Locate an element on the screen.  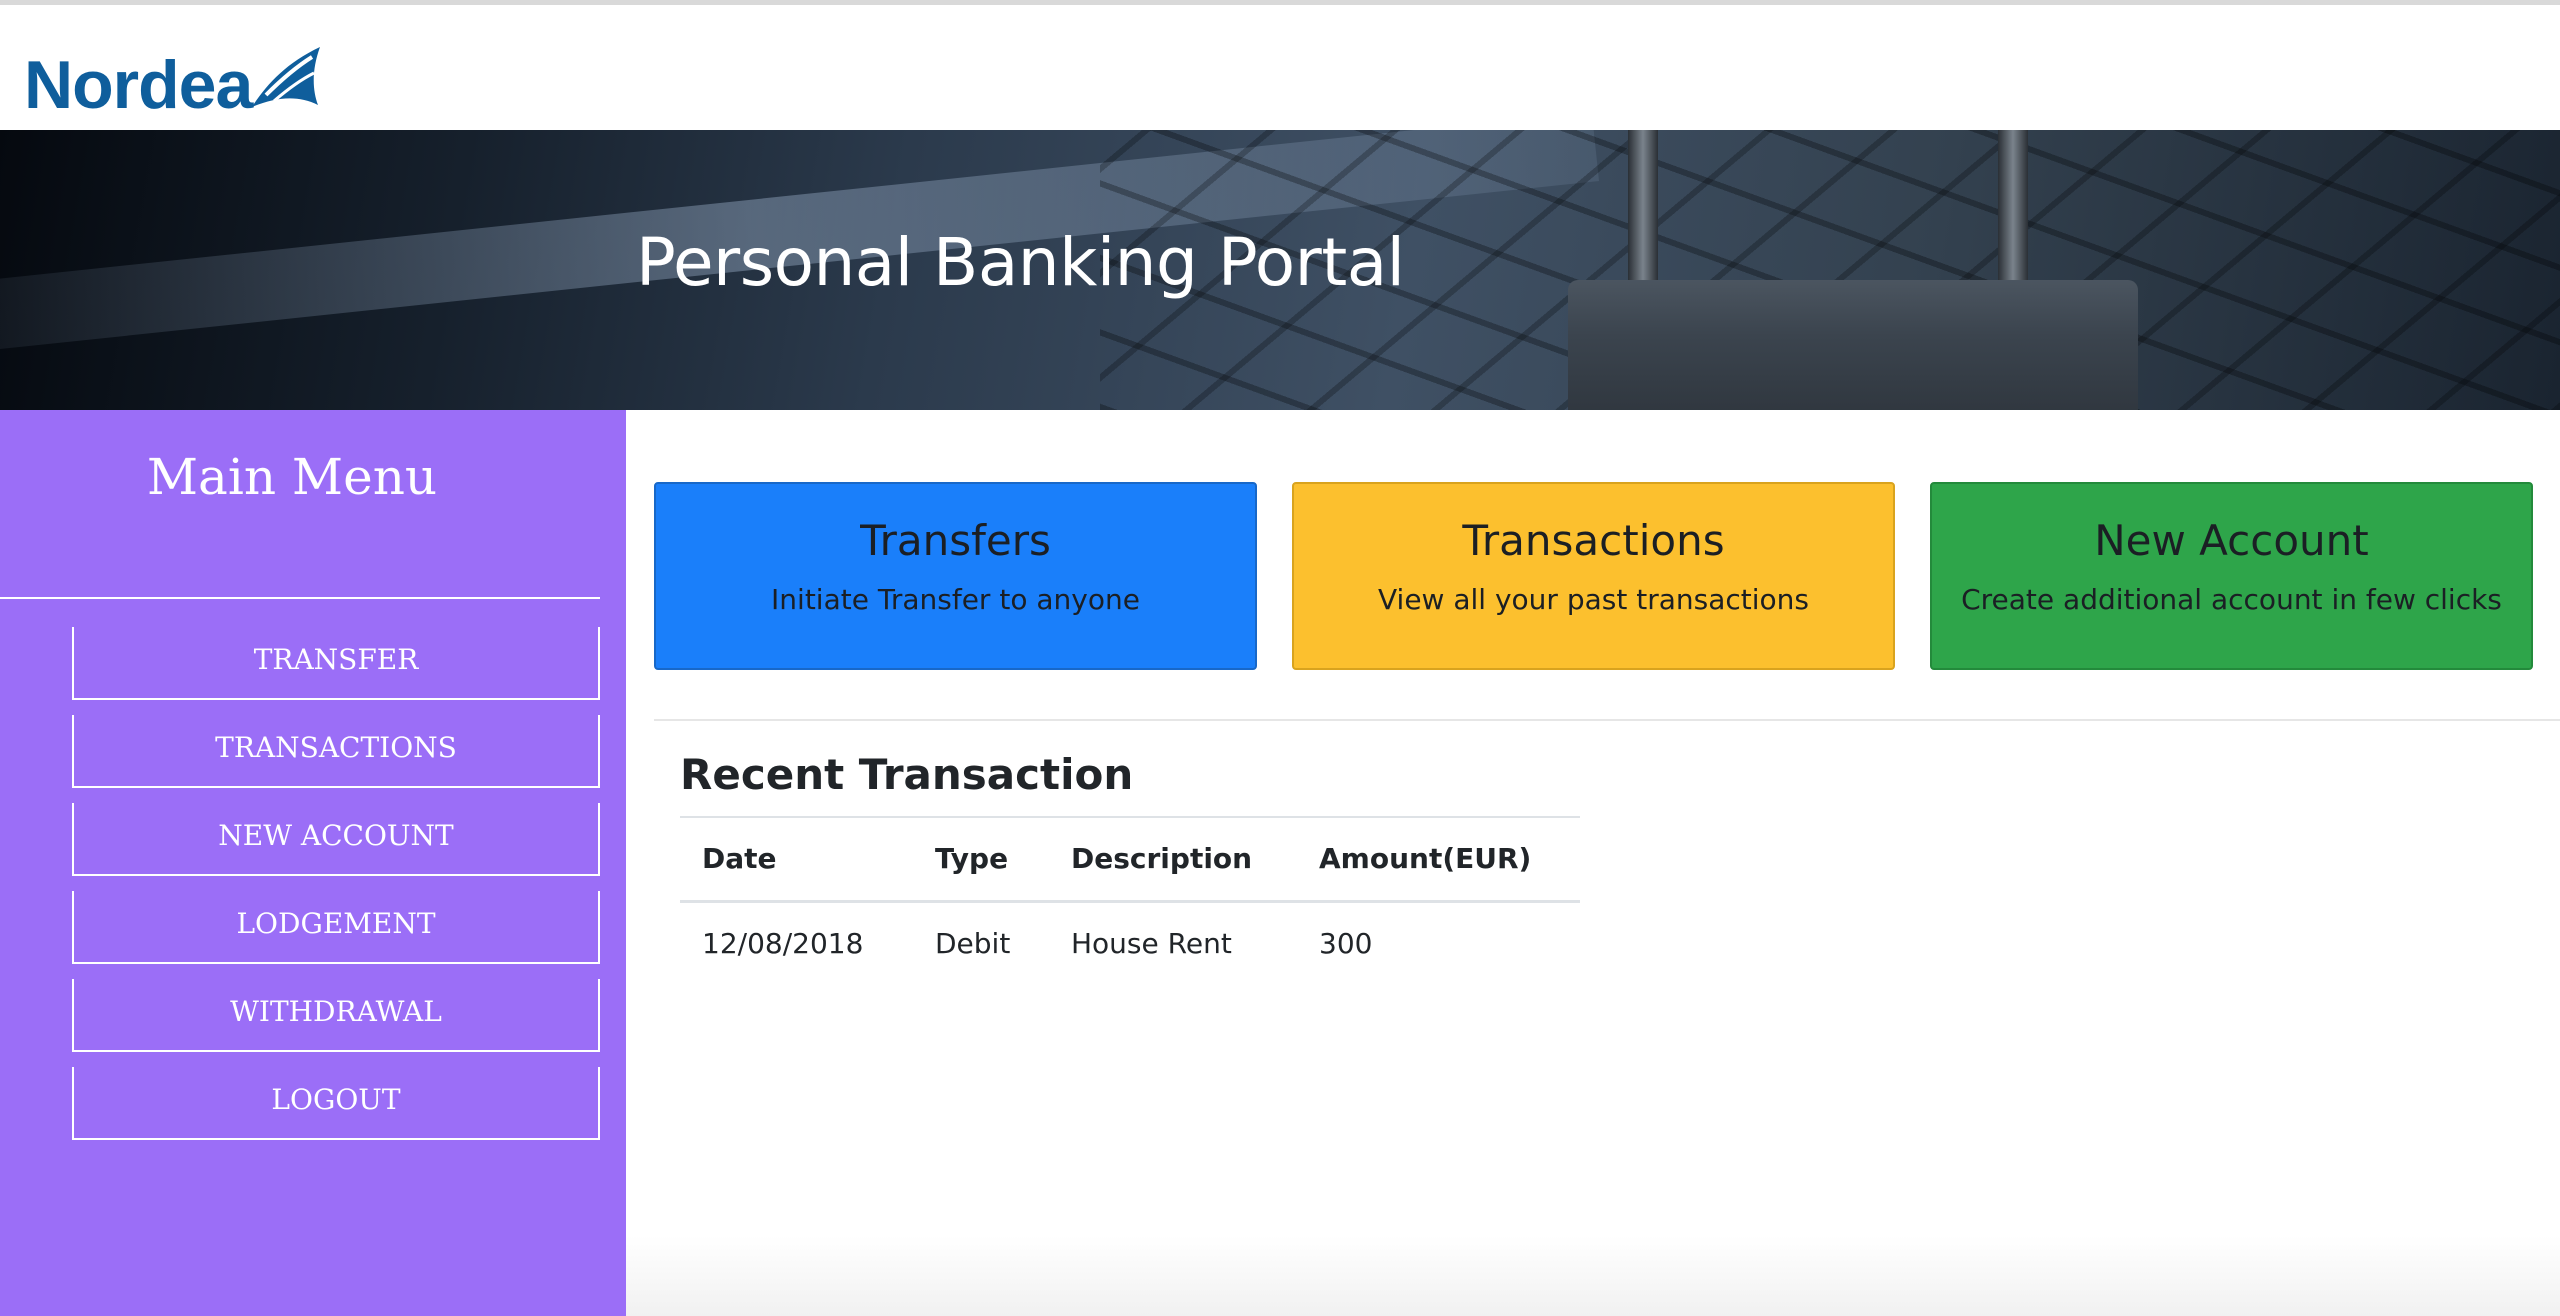
table-row: 12/08/2018 Debit House Rent 300 is located at coordinates (1130, 943).